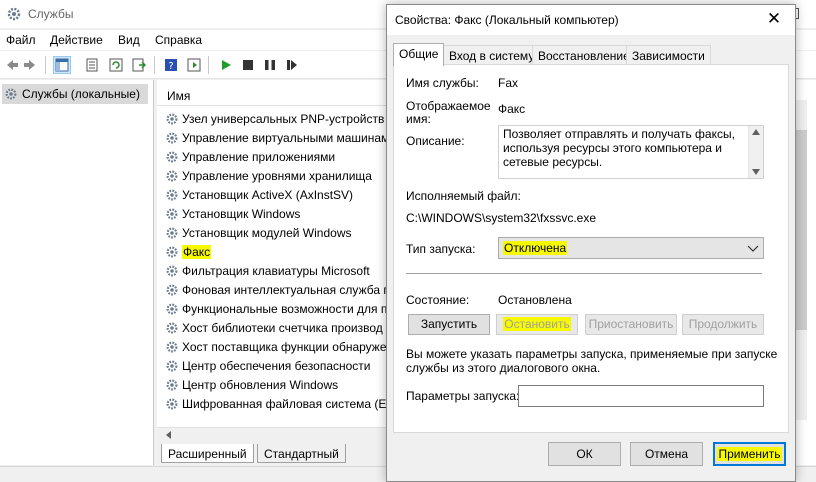  Describe the element at coordinates (511, 109) in the screenshot. I see `display-name-value: Факс` at that location.